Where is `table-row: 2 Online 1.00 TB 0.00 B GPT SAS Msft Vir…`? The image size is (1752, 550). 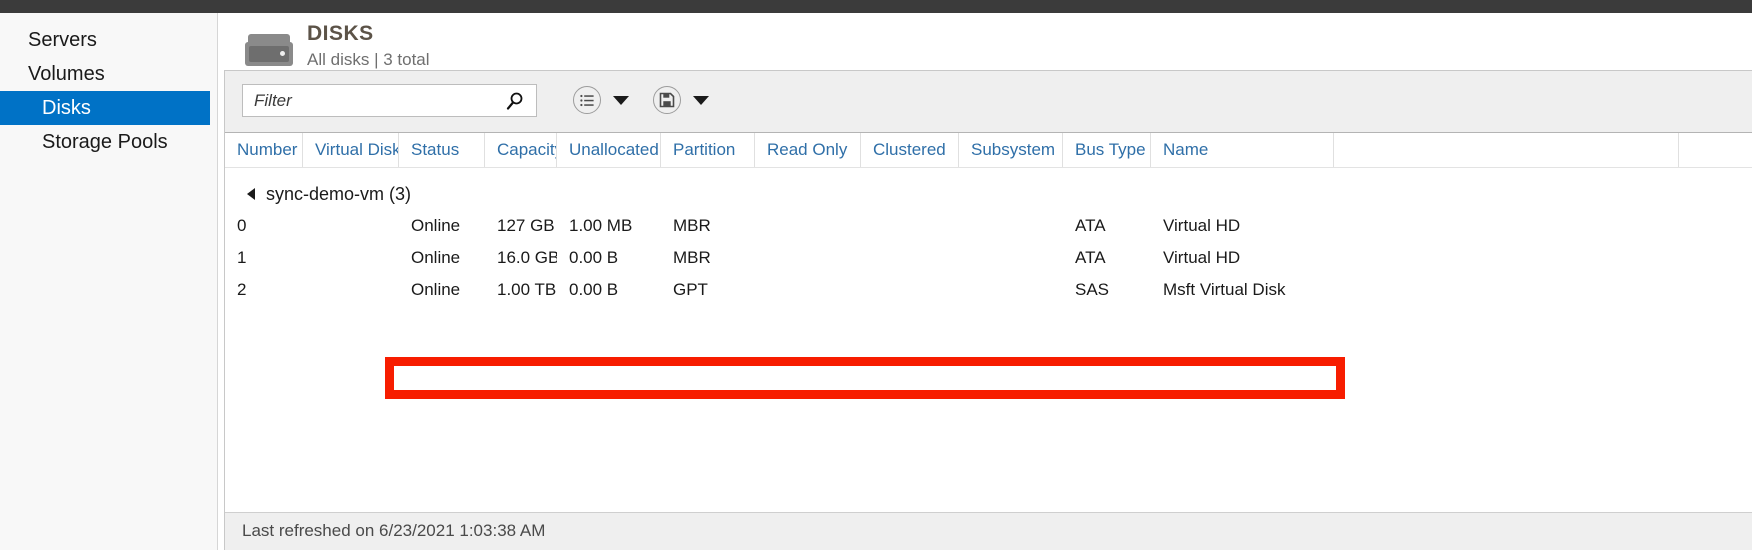
table-row: 2 Online 1.00 TB 0.00 B GPT SAS Msft Vir… is located at coordinates (988, 290).